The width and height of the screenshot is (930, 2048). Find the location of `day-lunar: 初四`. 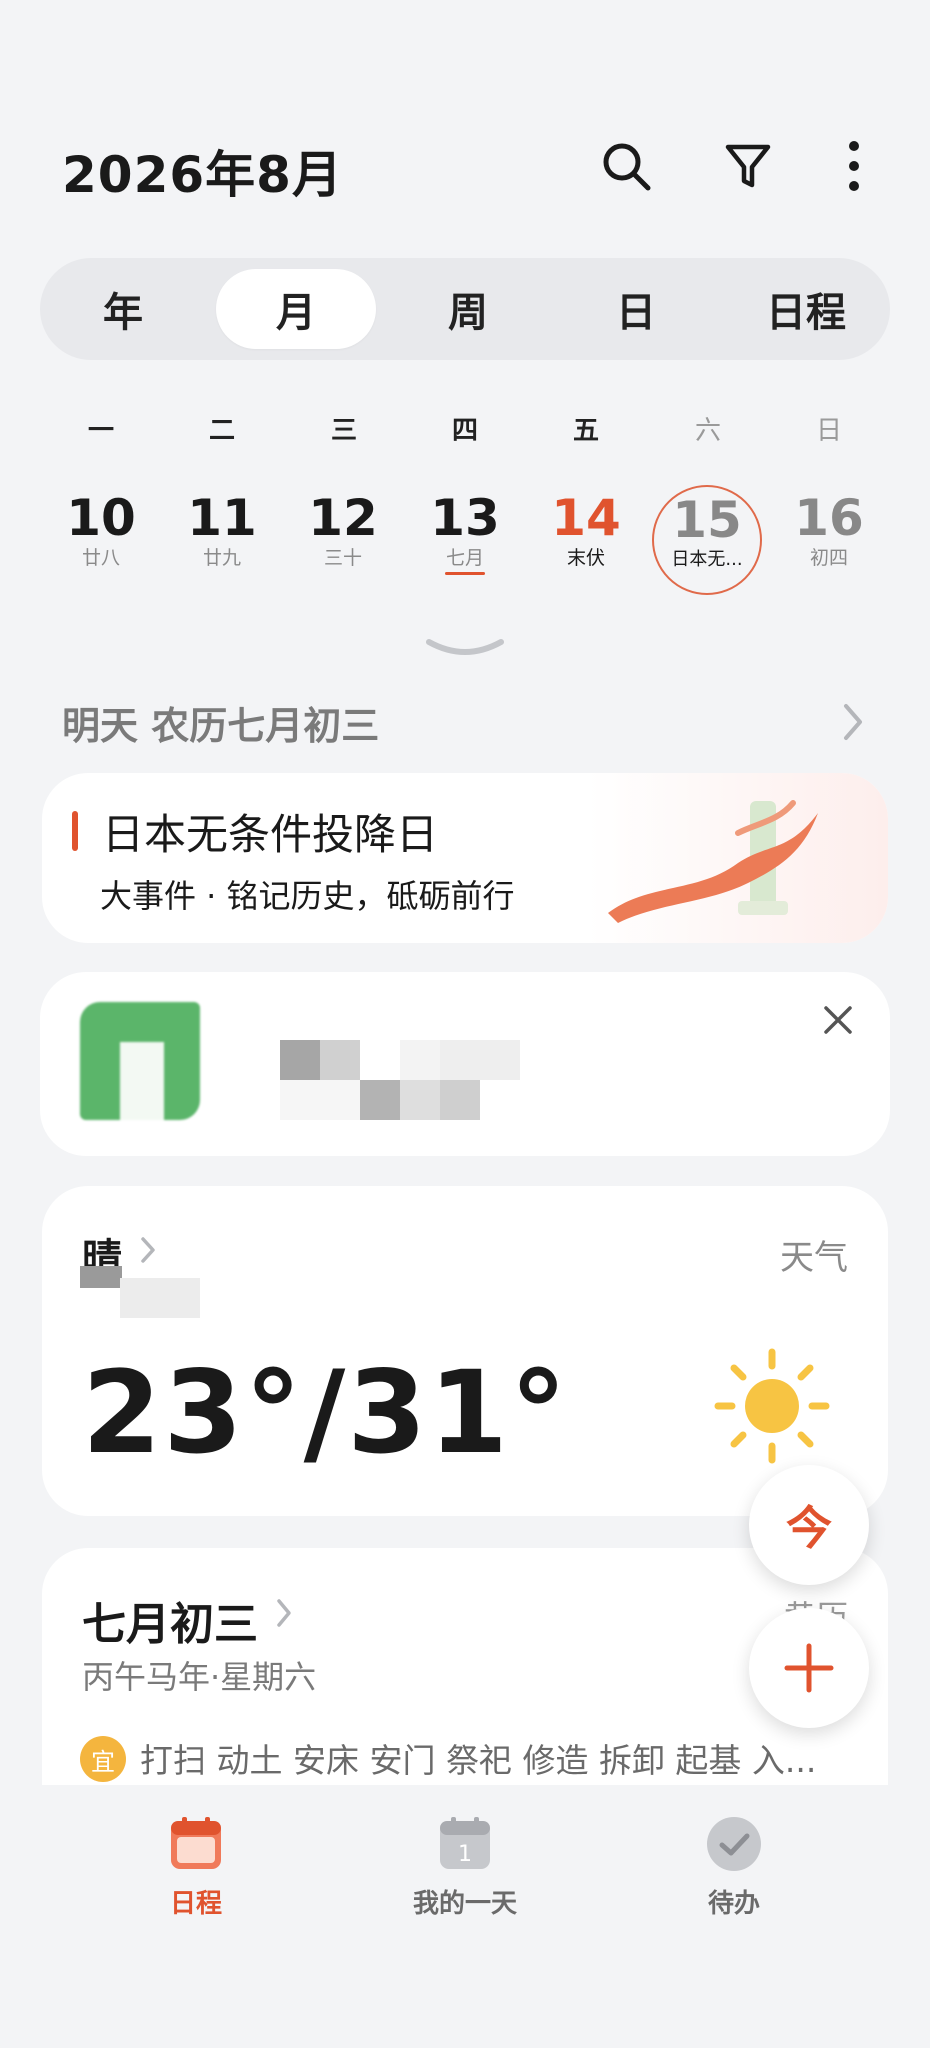

day-lunar: 初四 is located at coordinates (828, 558).